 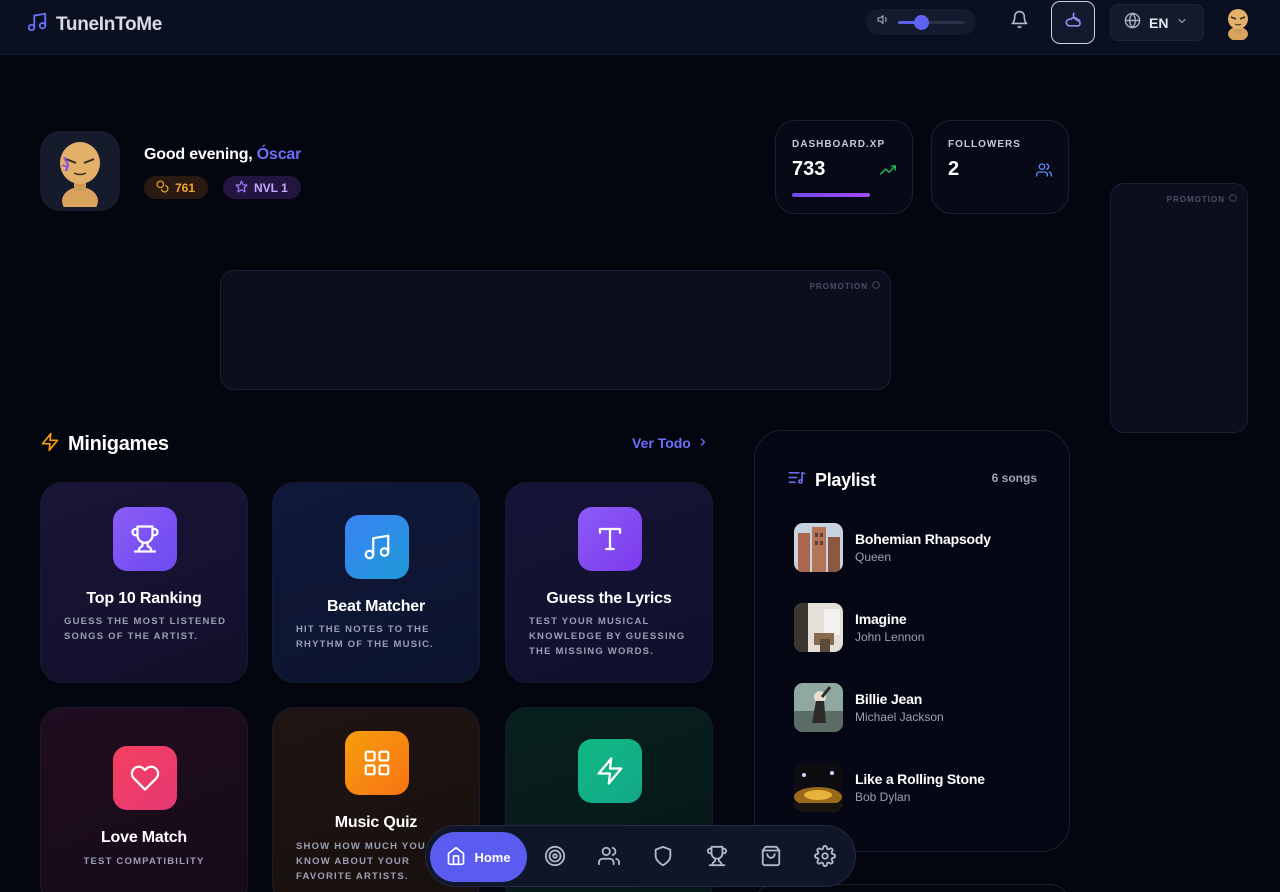 What do you see at coordinates (923, 539) in the screenshot?
I see `song-title: Bohemian Rhapsody` at bounding box center [923, 539].